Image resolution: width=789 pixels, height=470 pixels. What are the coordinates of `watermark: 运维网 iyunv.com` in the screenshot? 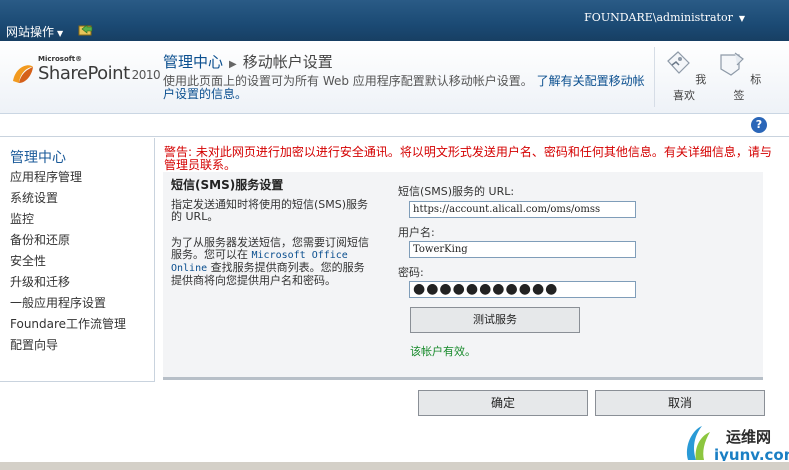 It's located at (734, 444).